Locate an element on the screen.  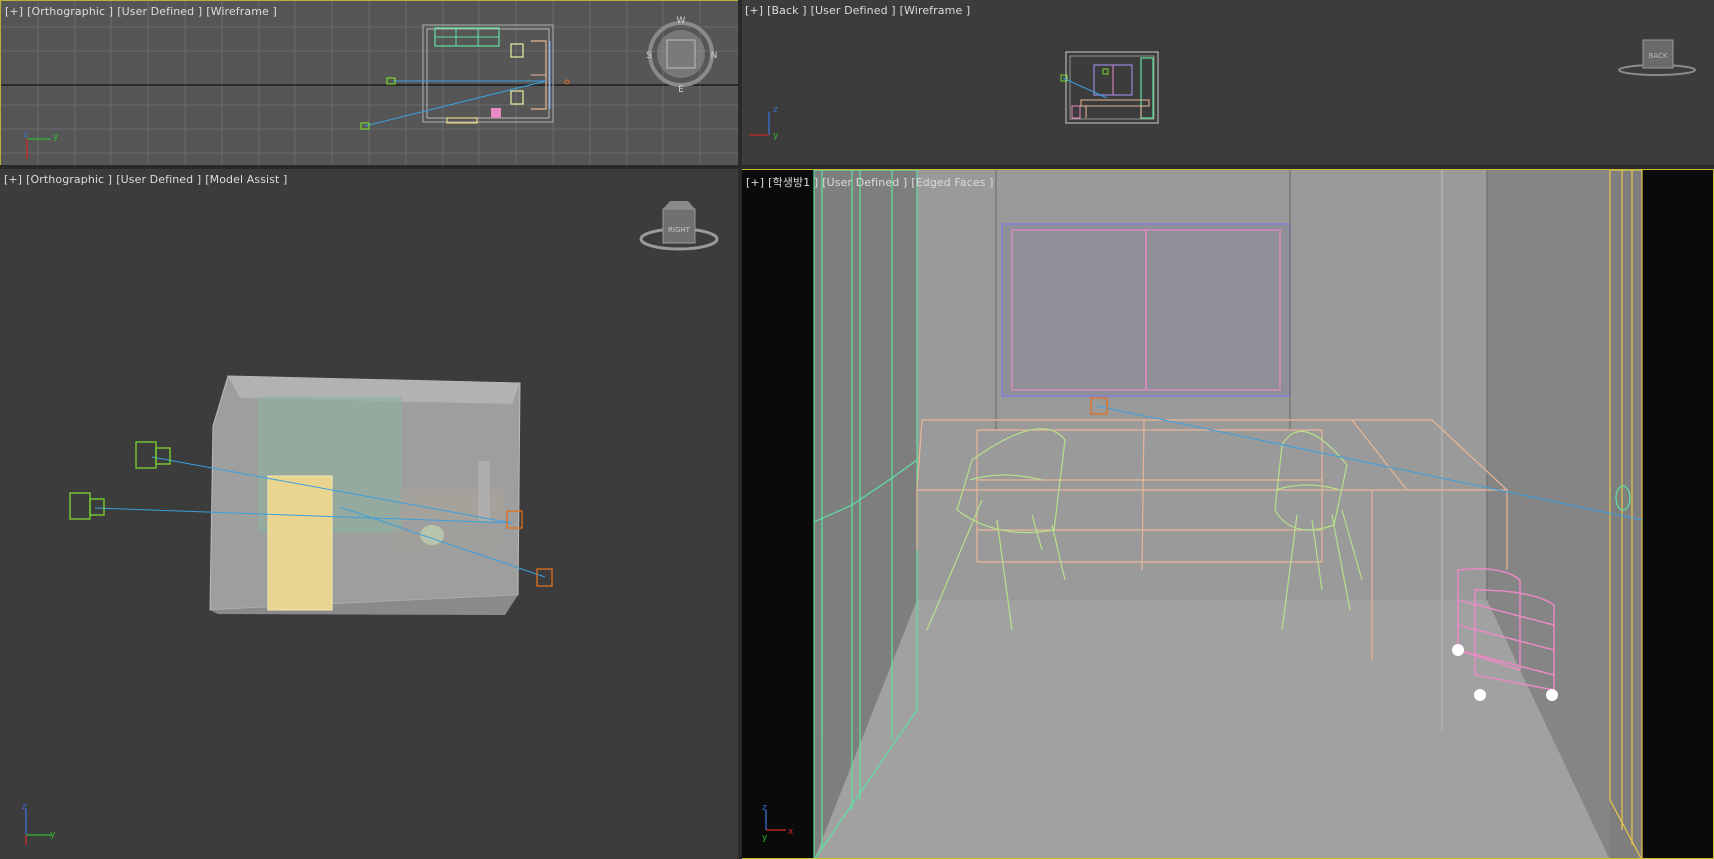
compass-s: S is located at coordinates (649, 56).